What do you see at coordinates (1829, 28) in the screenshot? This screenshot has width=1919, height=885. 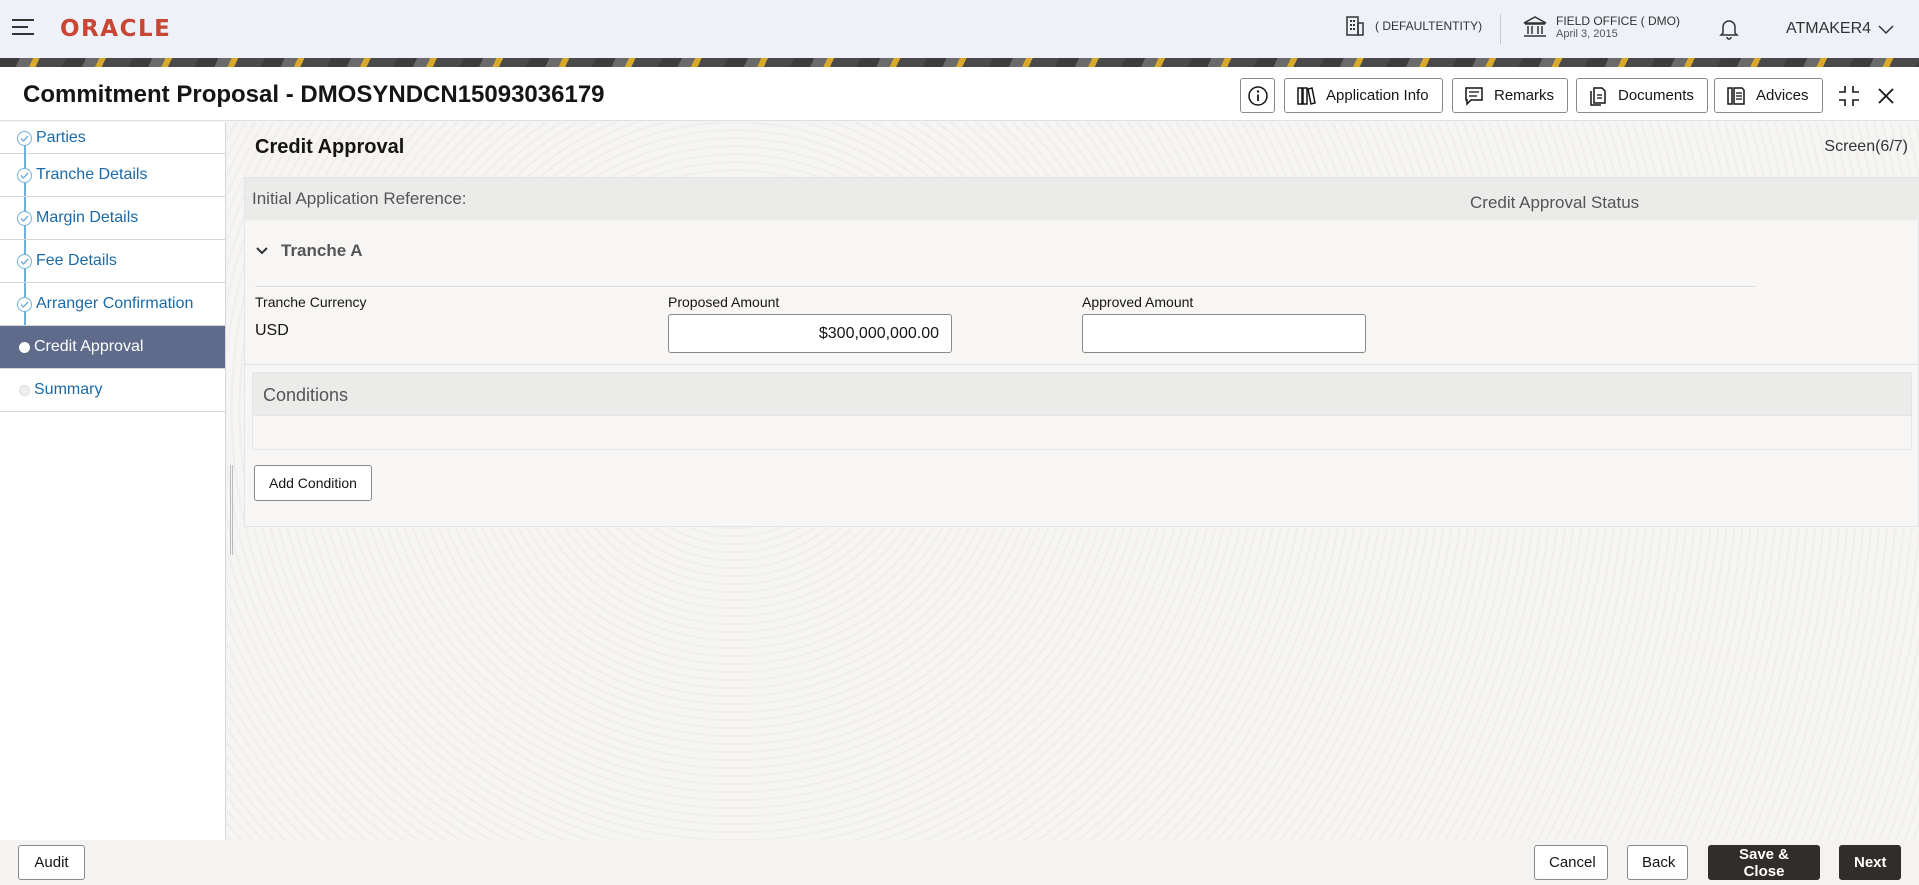 I see `user-name: ATMAKER4` at bounding box center [1829, 28].